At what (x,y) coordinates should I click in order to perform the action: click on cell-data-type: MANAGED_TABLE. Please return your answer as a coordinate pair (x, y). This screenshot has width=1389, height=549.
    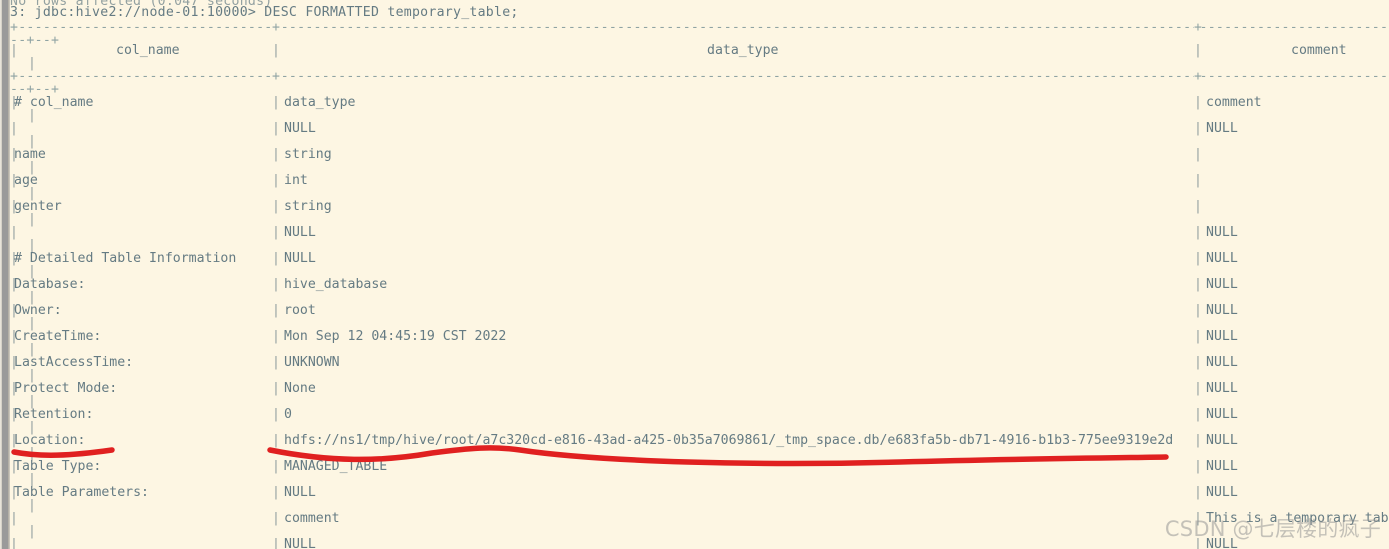
    Looking at the image, I should click on (336, 466).